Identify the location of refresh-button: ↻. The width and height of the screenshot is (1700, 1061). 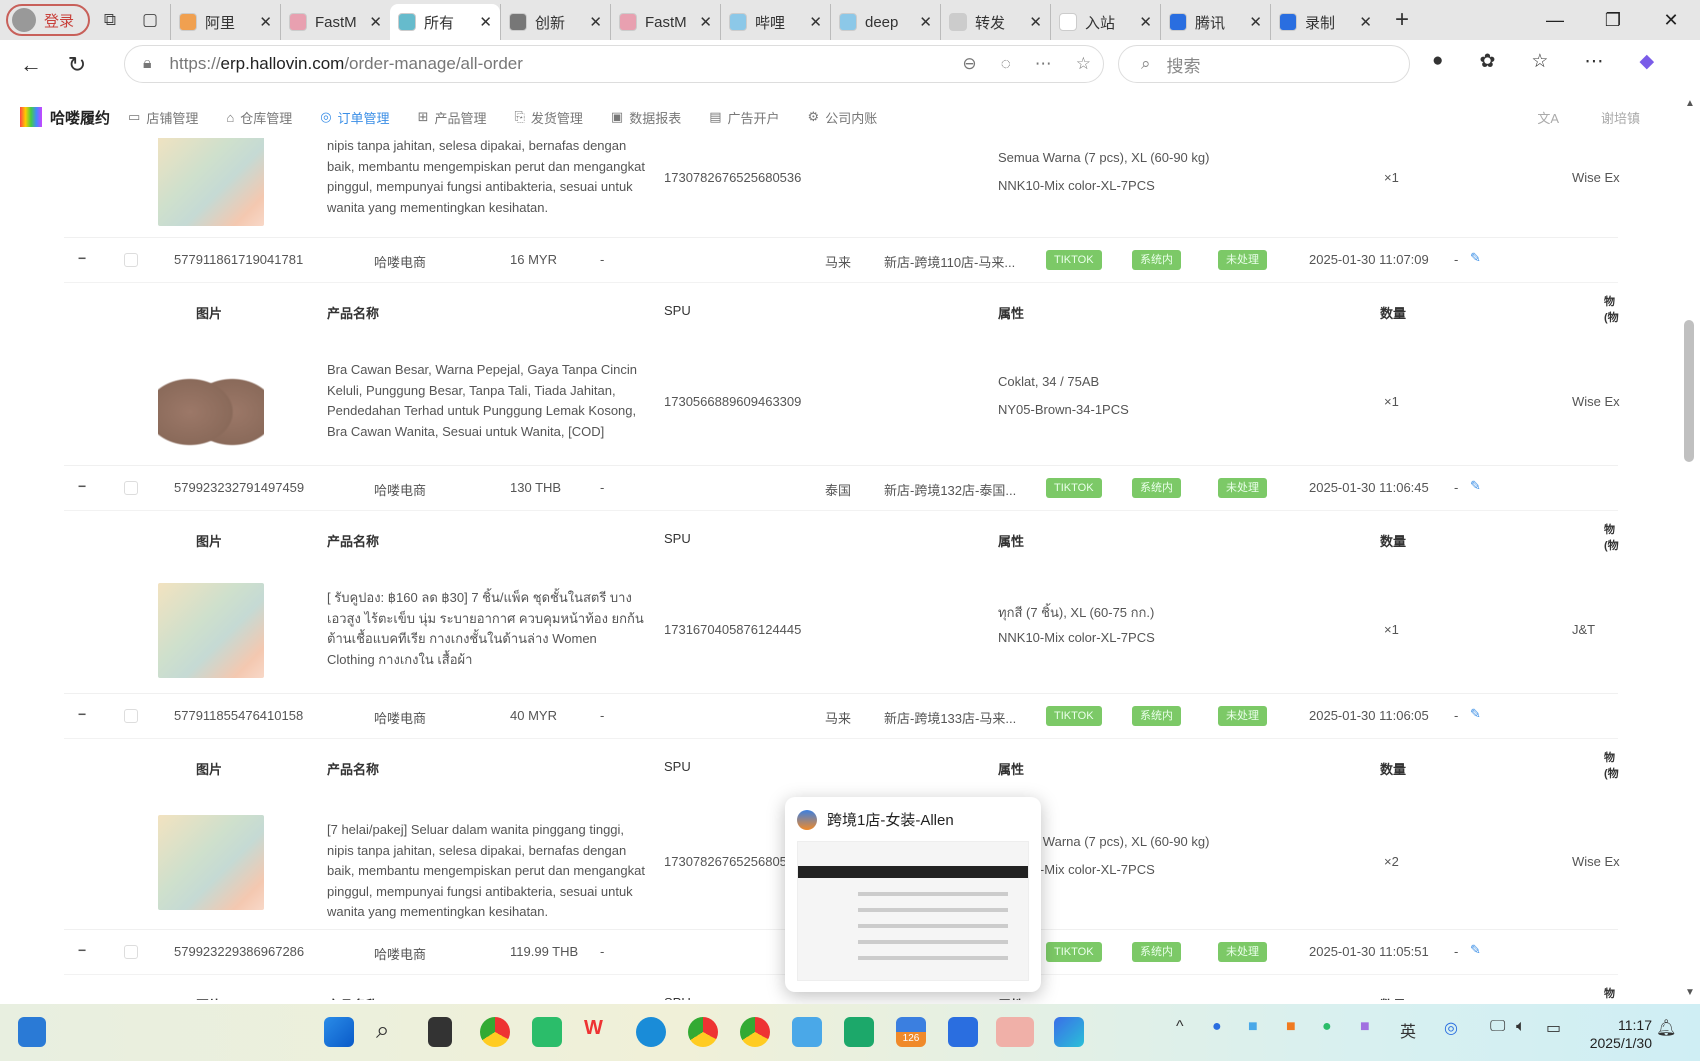
(77, 65).